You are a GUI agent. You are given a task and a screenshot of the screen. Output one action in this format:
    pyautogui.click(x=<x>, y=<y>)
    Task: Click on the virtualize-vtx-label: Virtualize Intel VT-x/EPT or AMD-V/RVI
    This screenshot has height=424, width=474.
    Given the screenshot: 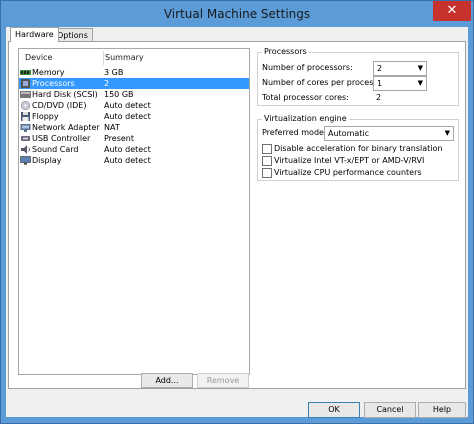 What is the action you would take?
    pyautogui.click(x=349, y=160)
    